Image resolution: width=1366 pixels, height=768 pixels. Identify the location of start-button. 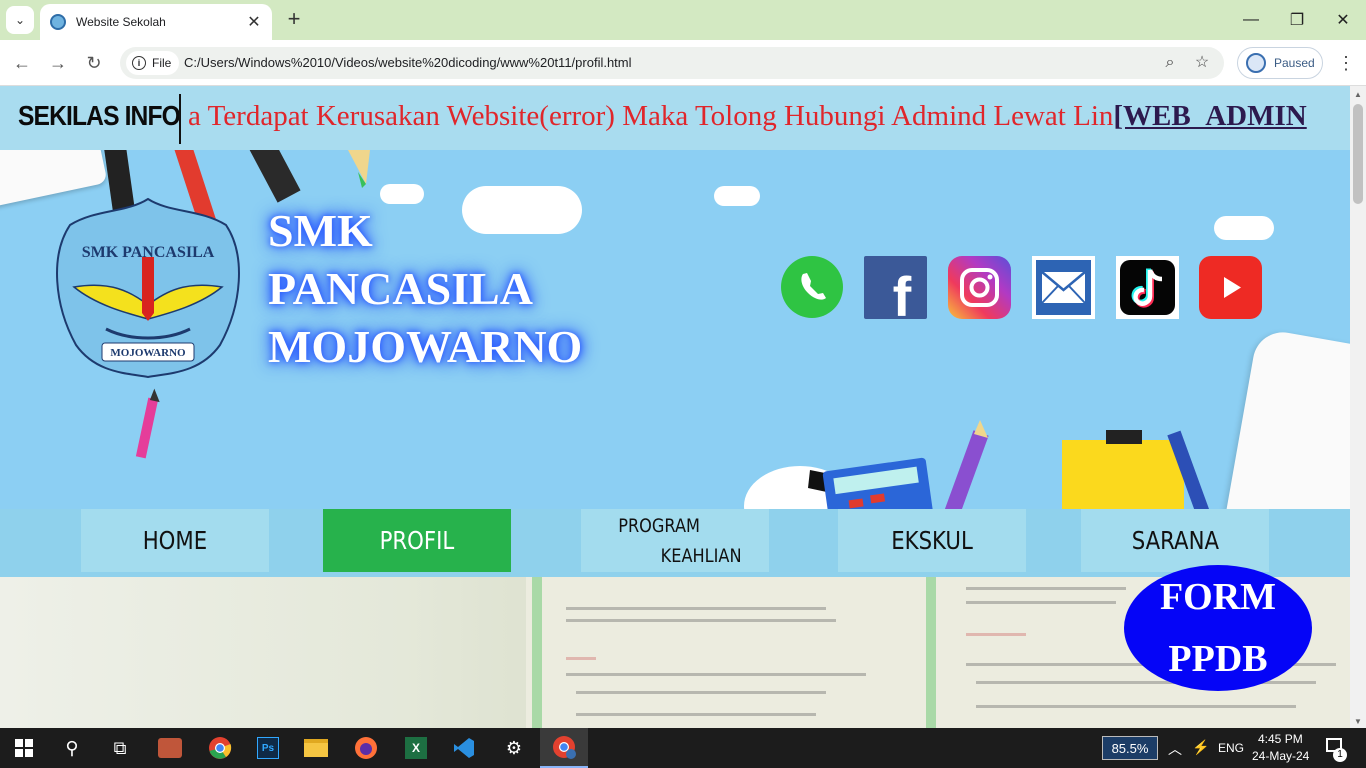
(24, 748).